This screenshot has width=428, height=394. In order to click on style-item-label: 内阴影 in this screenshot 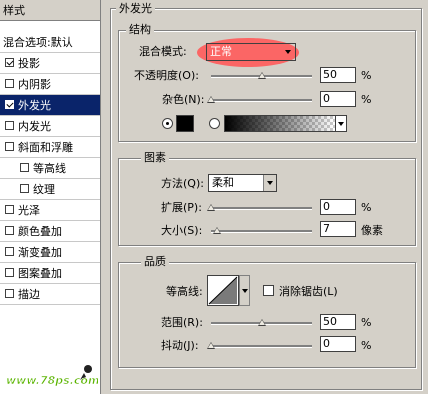, I will do `click(34, 84)`.